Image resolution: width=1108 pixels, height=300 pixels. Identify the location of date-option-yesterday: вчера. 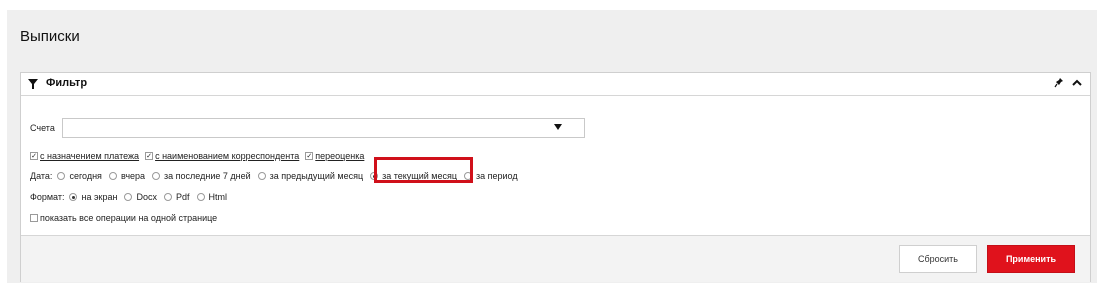
(127, 176).